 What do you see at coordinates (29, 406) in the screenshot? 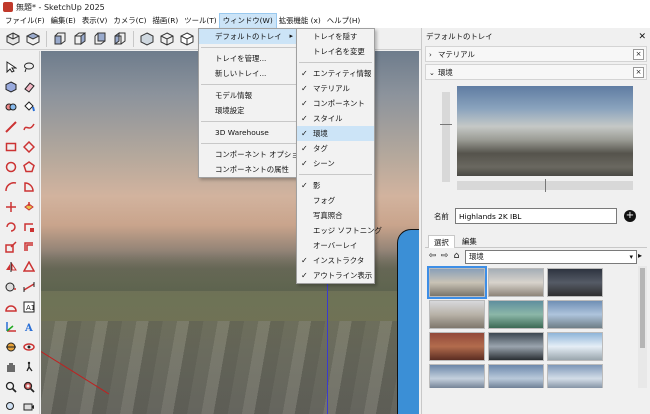
I see `position-camera-icon` at bounding box center [29, 406].